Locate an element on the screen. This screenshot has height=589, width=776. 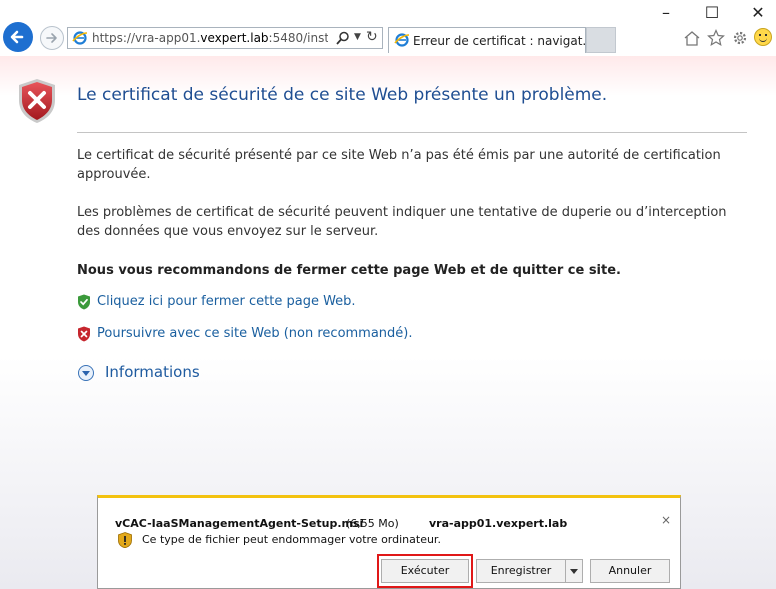
favorites-star-icon is located at coordinates (716, 38).